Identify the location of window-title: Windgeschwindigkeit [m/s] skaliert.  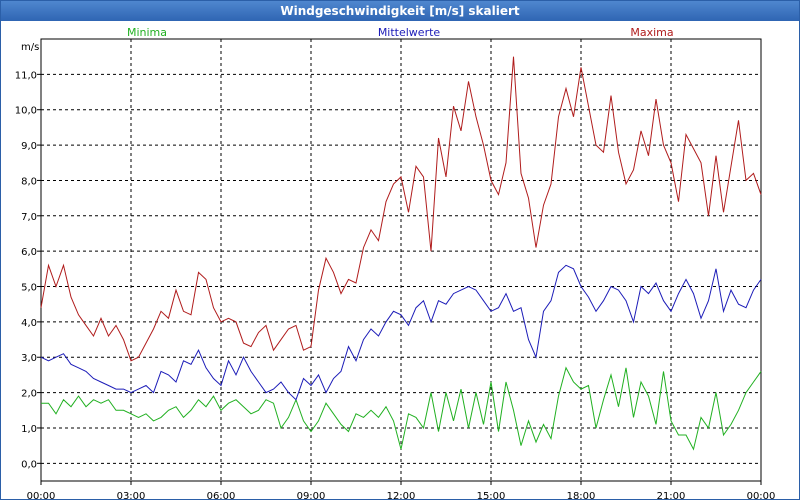
(400, 11).